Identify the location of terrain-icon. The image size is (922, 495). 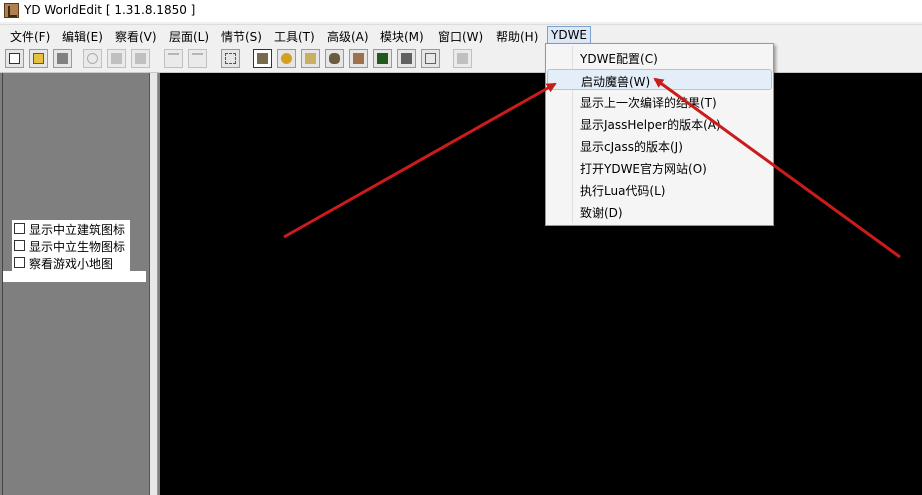
(262, 58).